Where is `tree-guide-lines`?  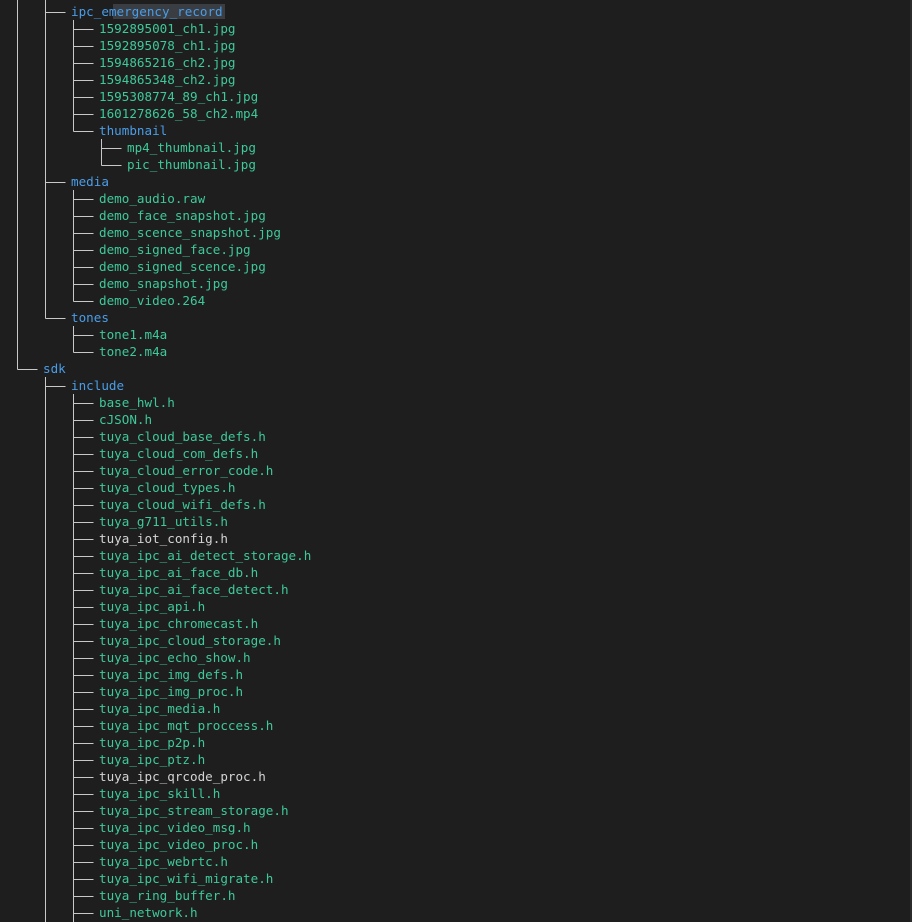
tree-guide-lines is located at coordinates (69, 461).